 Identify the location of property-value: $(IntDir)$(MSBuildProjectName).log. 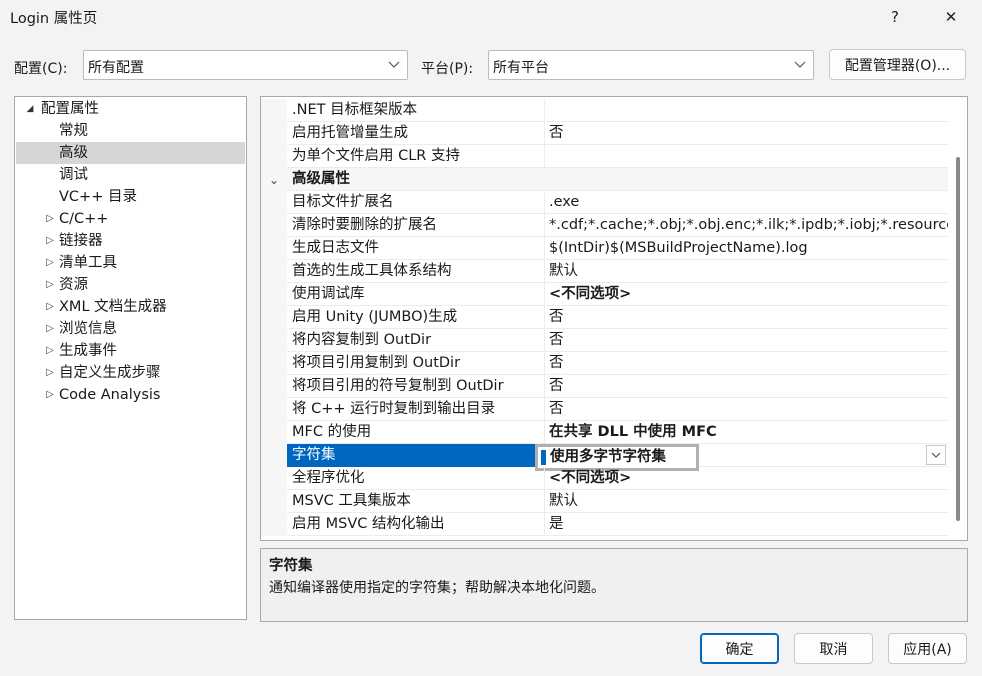
(746, 248).